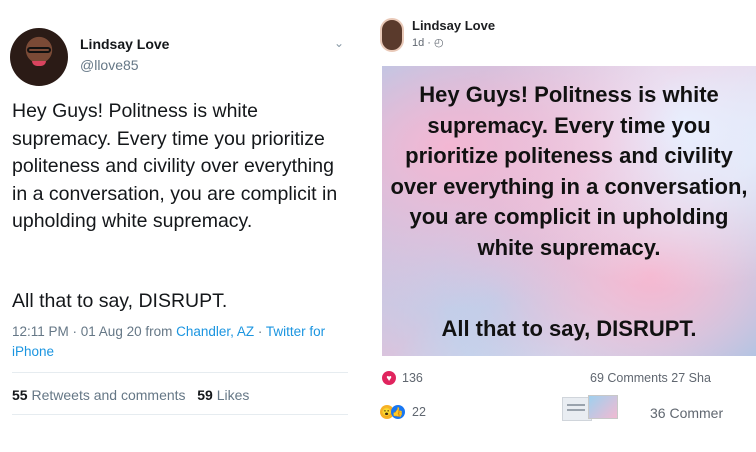  I want to click on fb-author-name: Lindsay Love, so click(453, 25).